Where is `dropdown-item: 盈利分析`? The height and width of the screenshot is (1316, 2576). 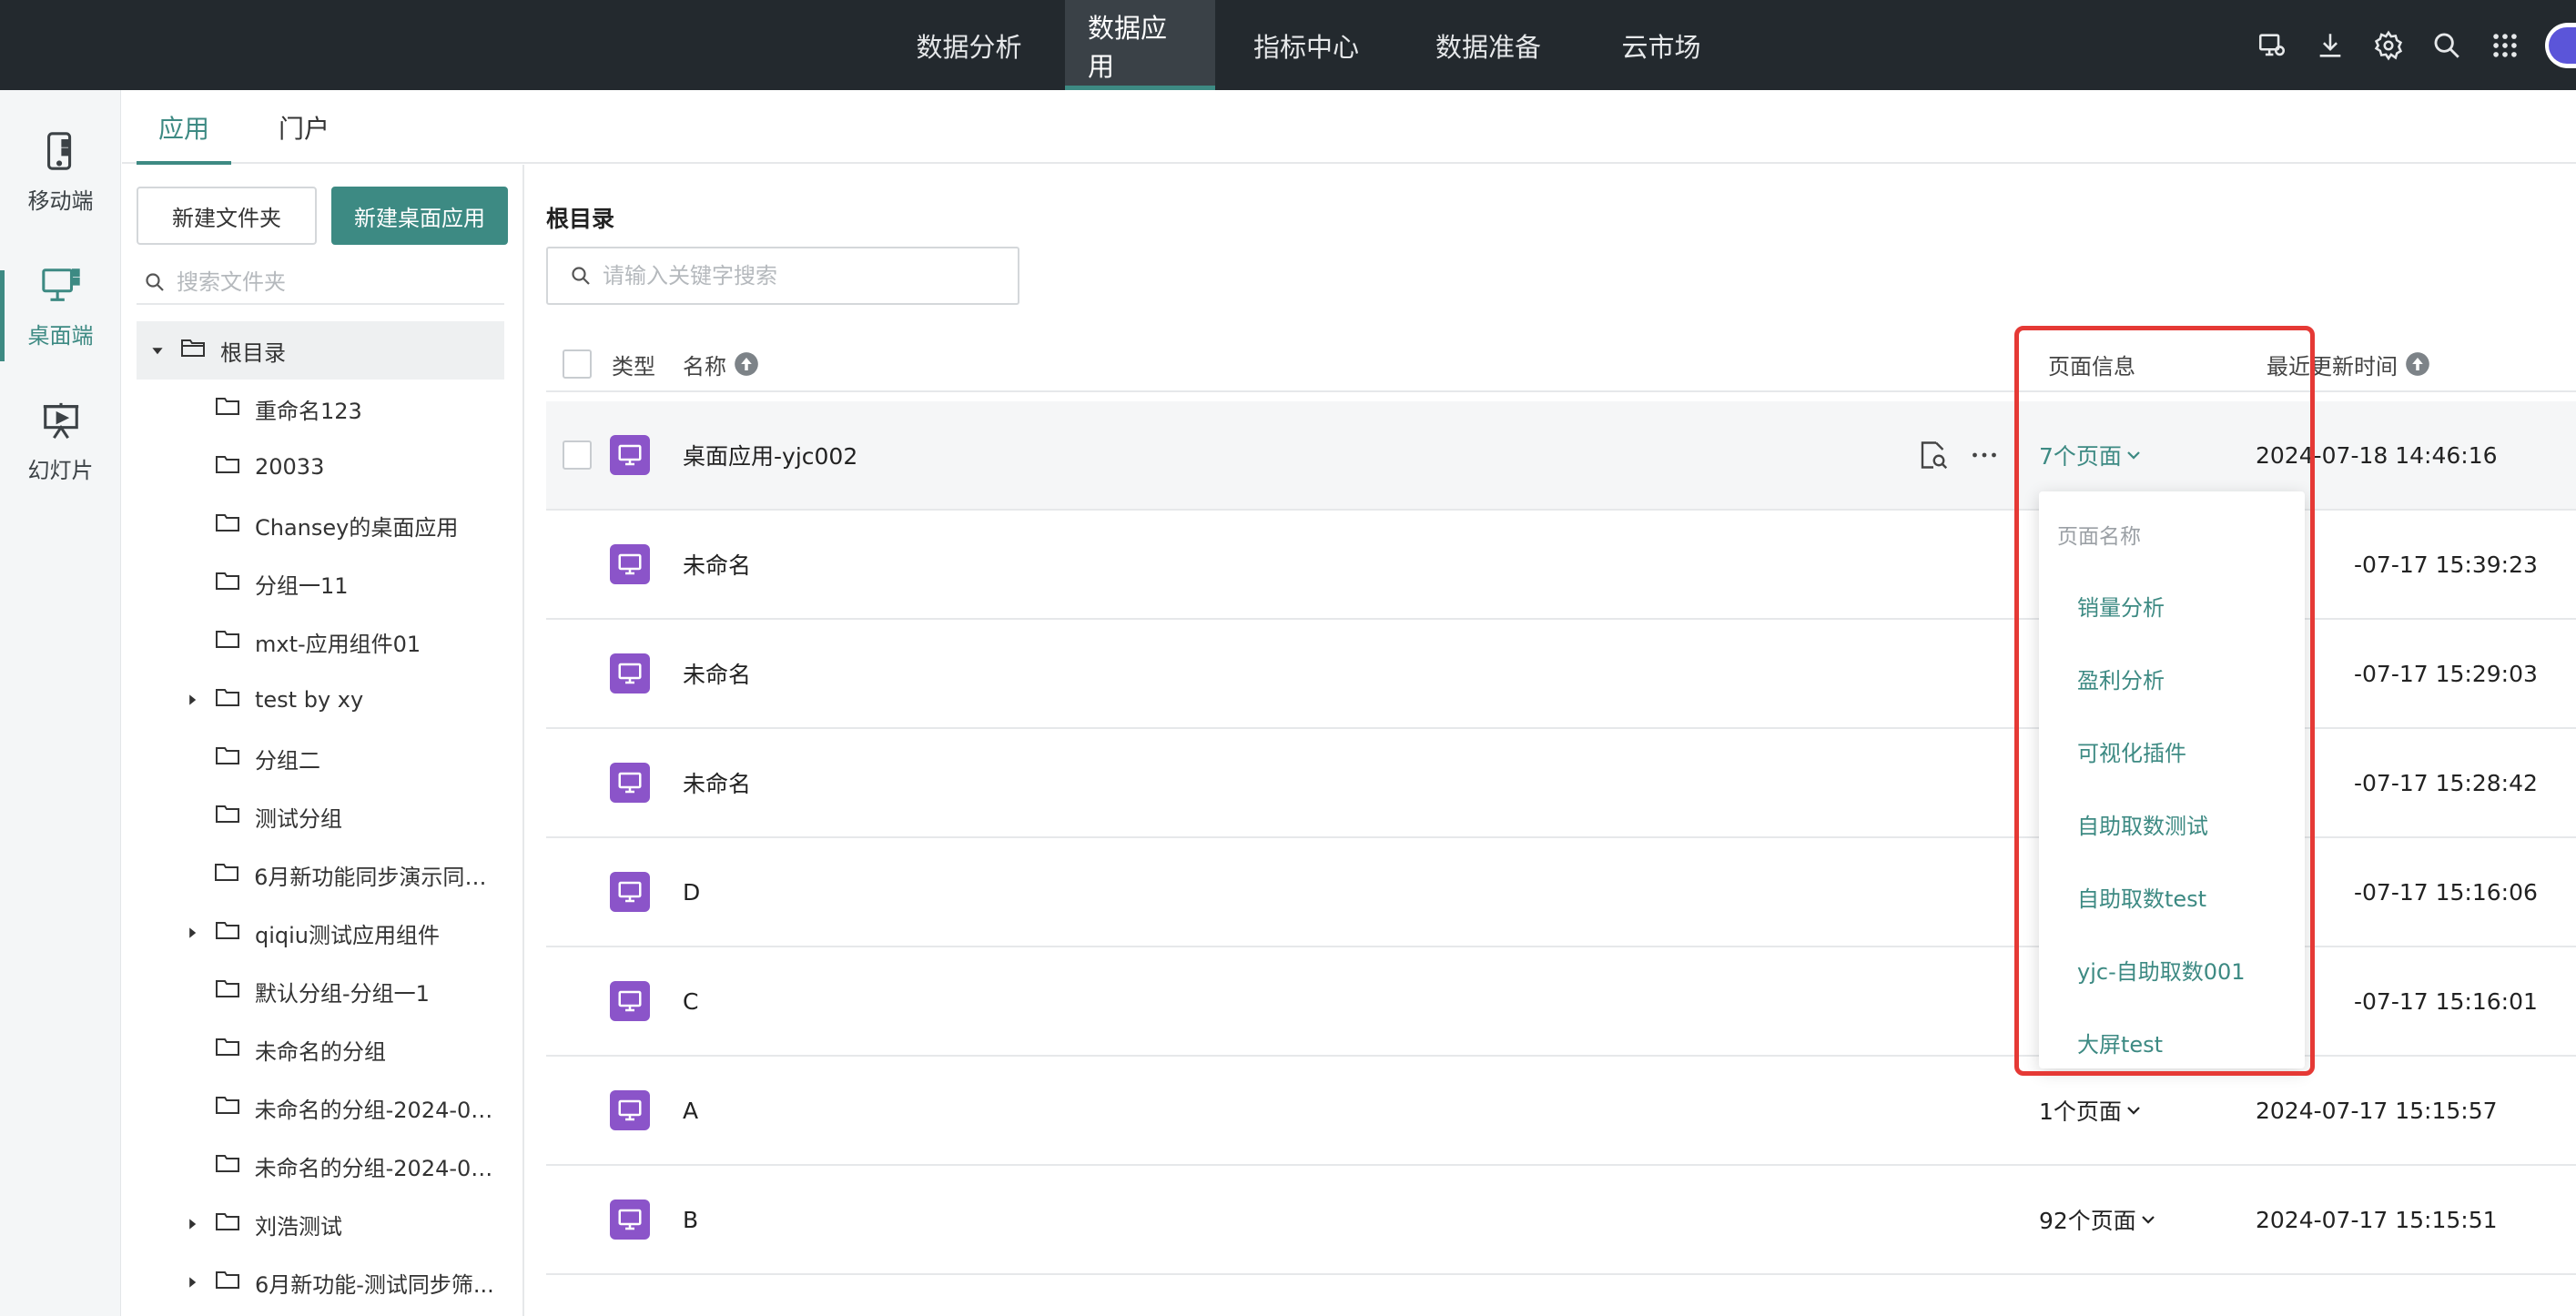 dropdown-item: 盈利分析 is located at coordinates (2121, 678).